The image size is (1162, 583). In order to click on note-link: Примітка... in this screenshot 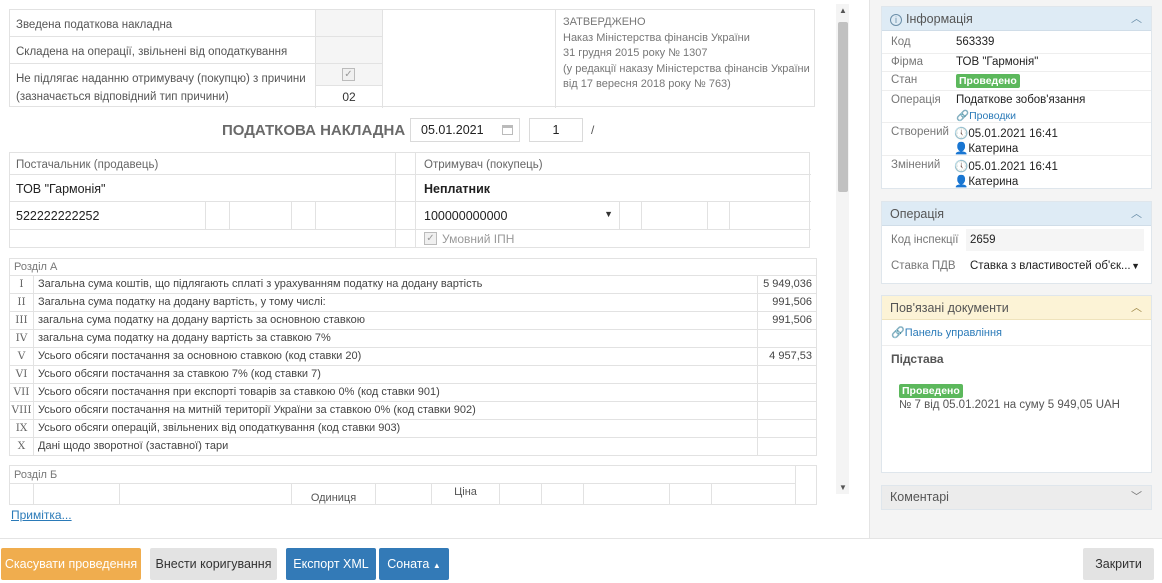, I will do `click(41, 515)`.